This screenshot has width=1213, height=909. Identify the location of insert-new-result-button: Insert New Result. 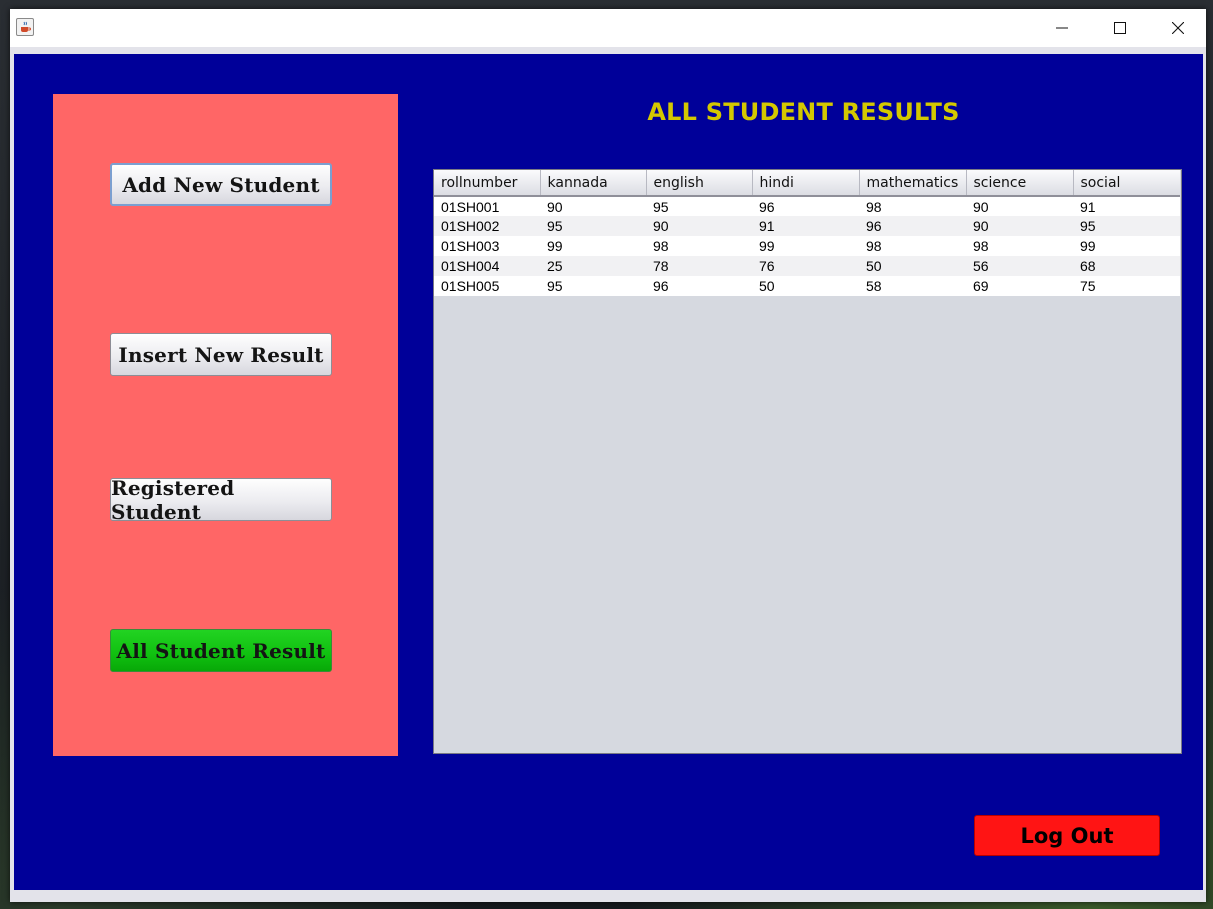
(221, 354).